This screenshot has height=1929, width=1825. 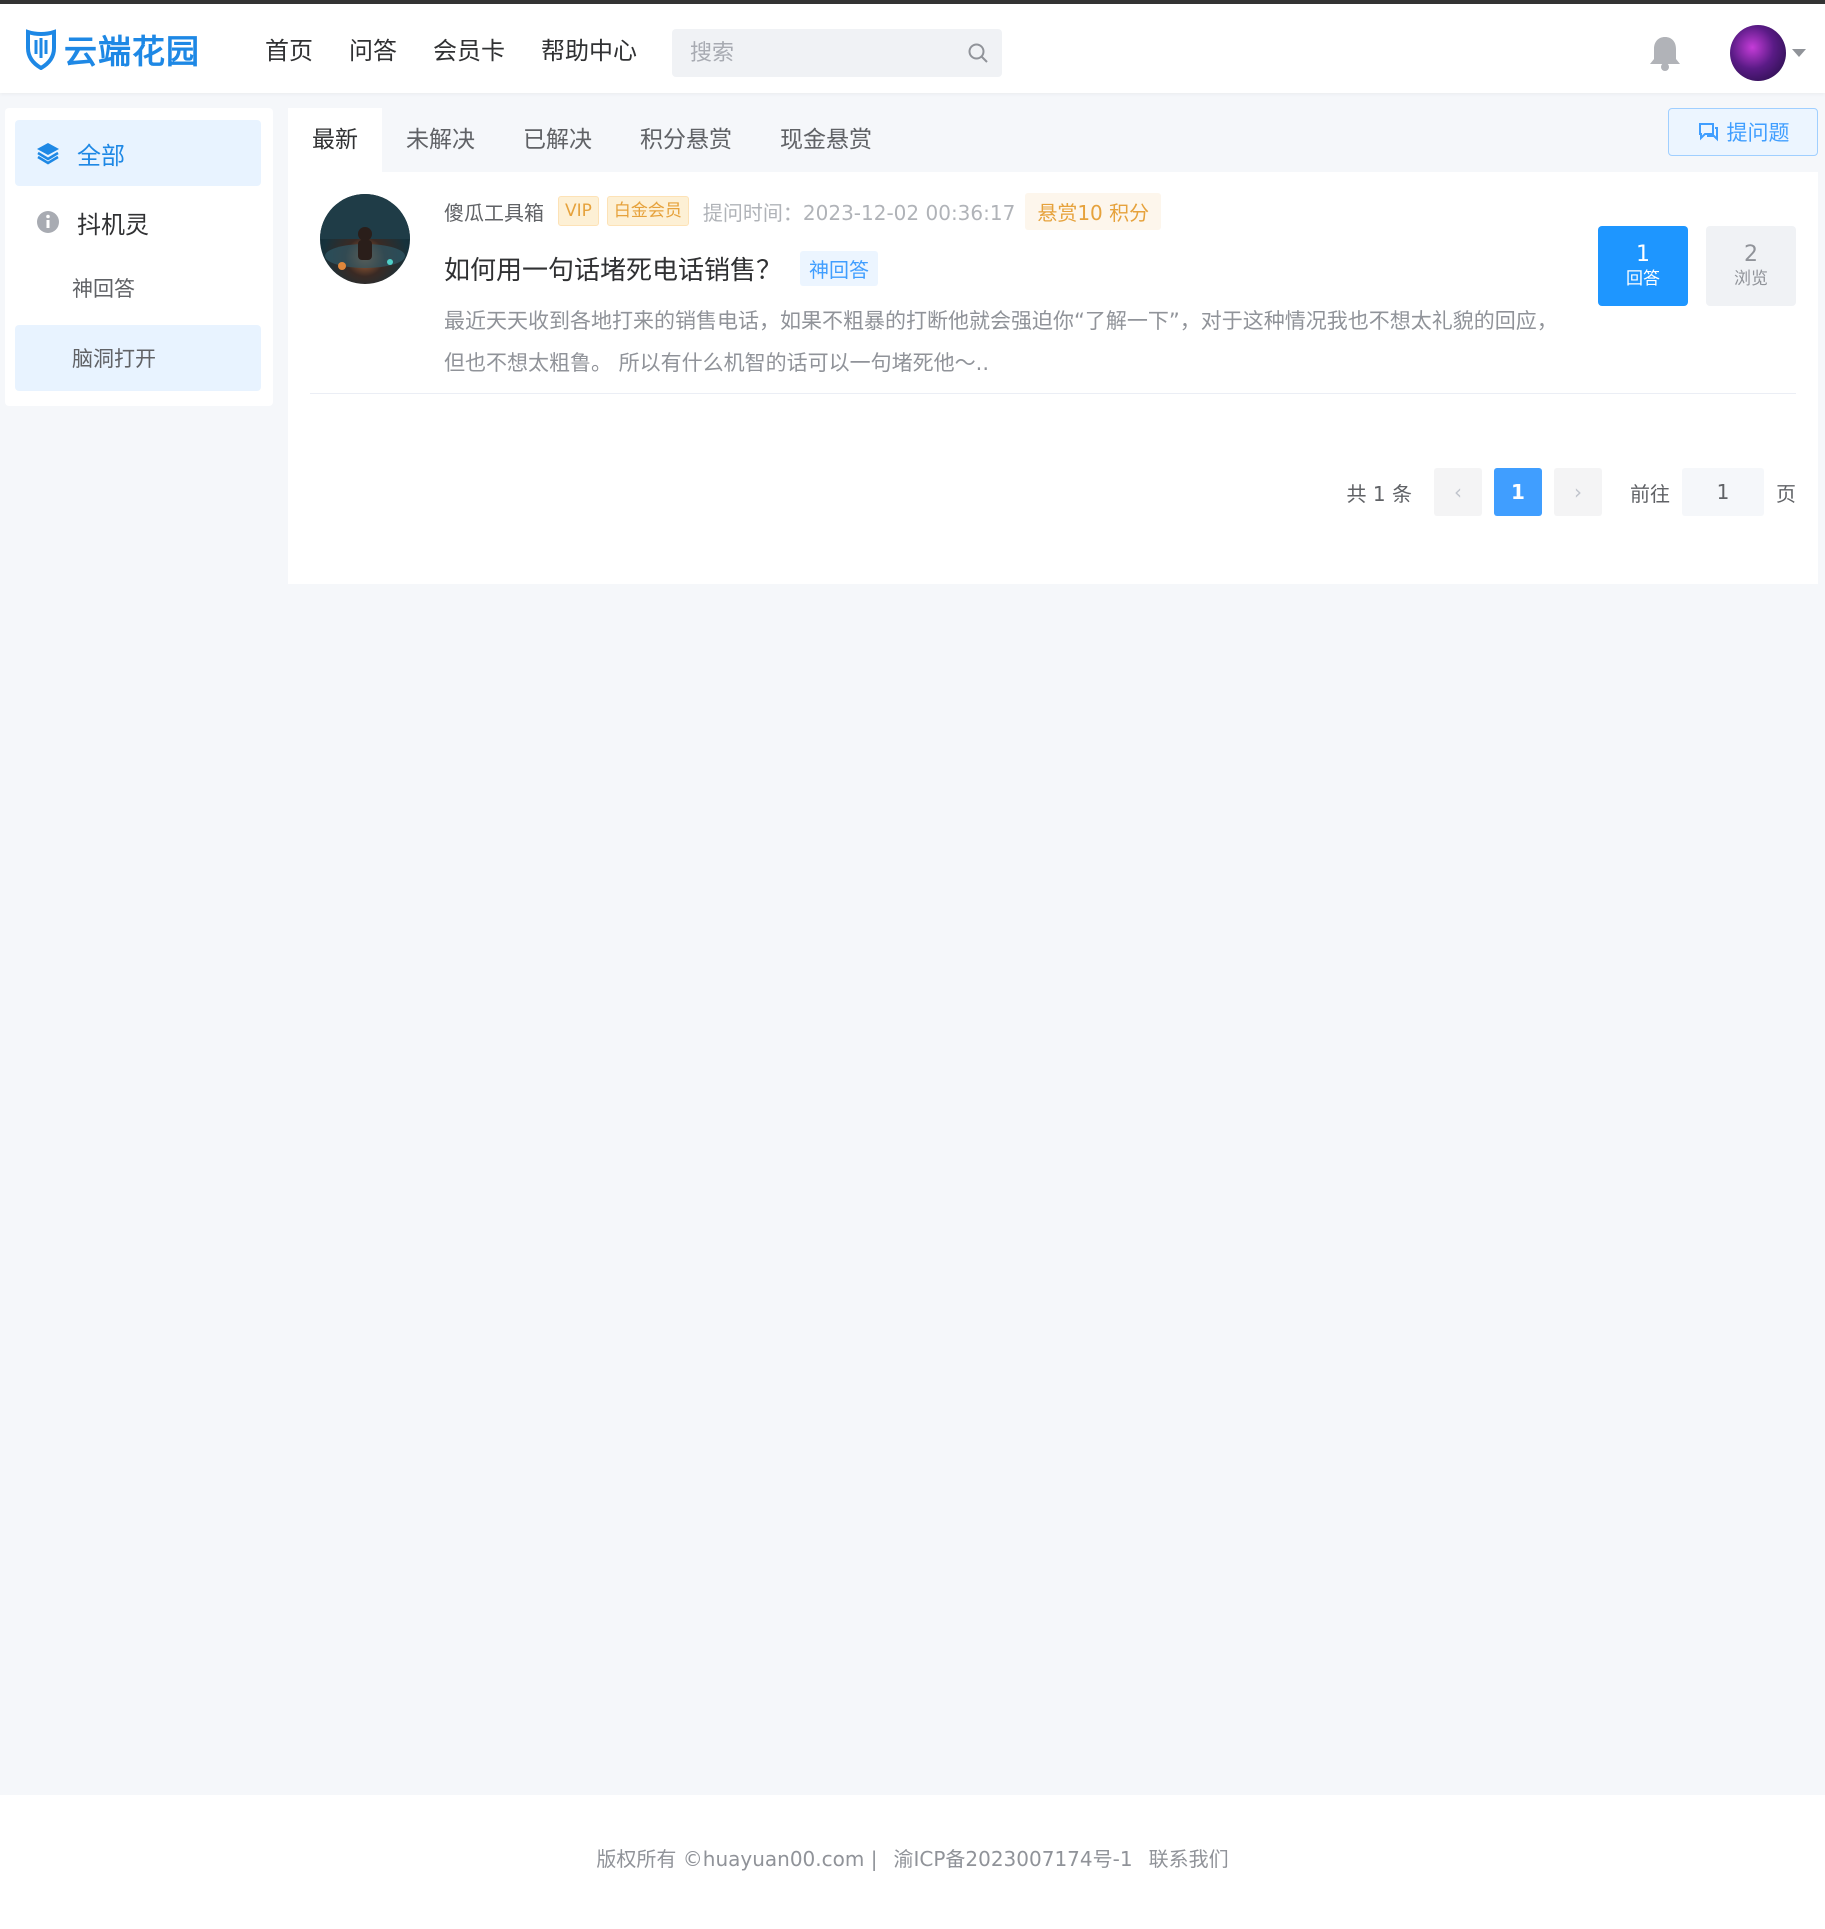 What do you see at coordinates (494, 211) in the screenshot?
I see `author-name: 傻瓜工具箱` at bounding box center [494, 211].